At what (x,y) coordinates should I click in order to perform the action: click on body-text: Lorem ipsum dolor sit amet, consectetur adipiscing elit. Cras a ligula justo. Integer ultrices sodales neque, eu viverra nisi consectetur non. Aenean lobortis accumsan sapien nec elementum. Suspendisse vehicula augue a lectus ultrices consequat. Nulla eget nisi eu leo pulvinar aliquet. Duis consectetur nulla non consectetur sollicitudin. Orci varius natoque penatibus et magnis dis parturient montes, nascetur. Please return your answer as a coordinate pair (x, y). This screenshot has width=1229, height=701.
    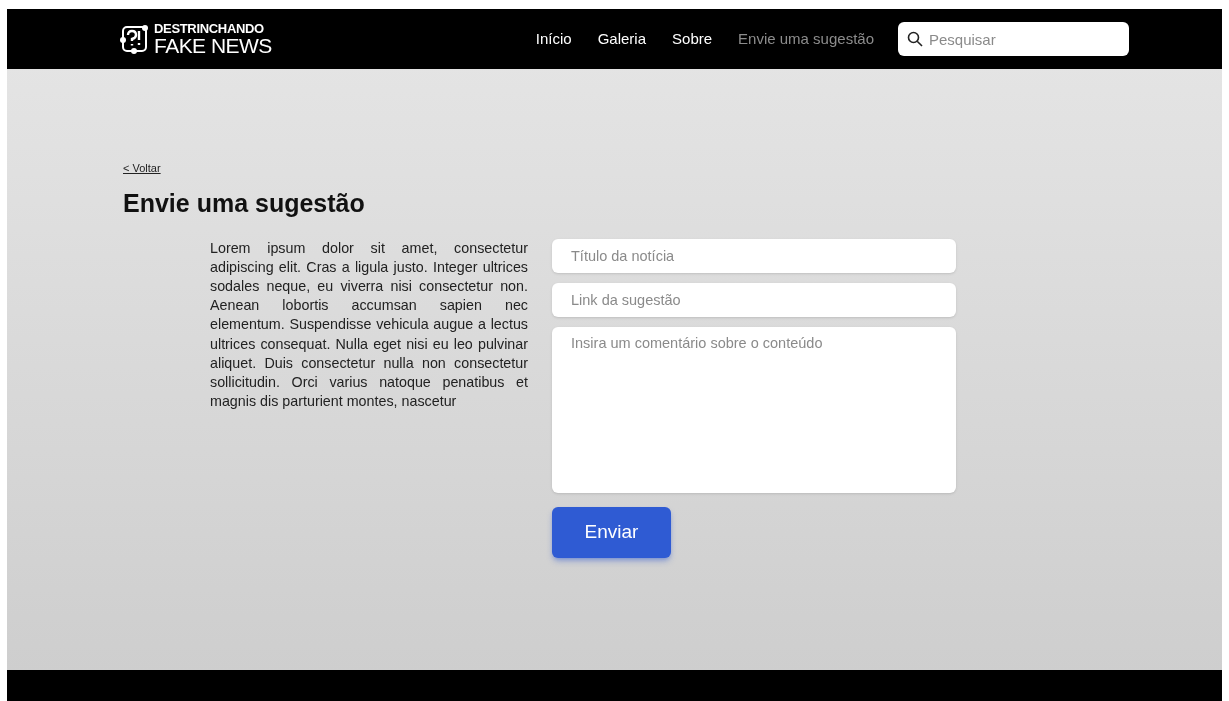
    Looking at the image, I should click on (369, 325).